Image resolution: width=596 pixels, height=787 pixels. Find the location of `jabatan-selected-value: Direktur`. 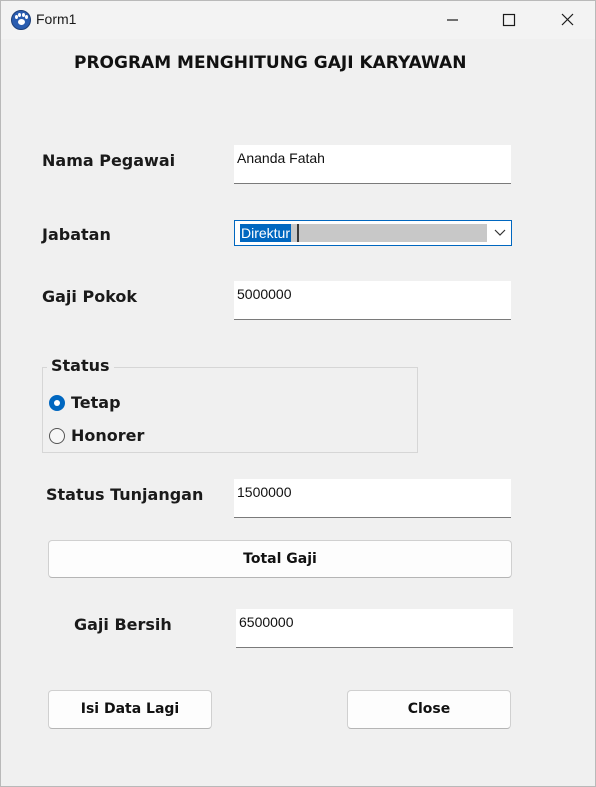

jabatan-selected-value: Direktur is located at coordinates (266, 233).